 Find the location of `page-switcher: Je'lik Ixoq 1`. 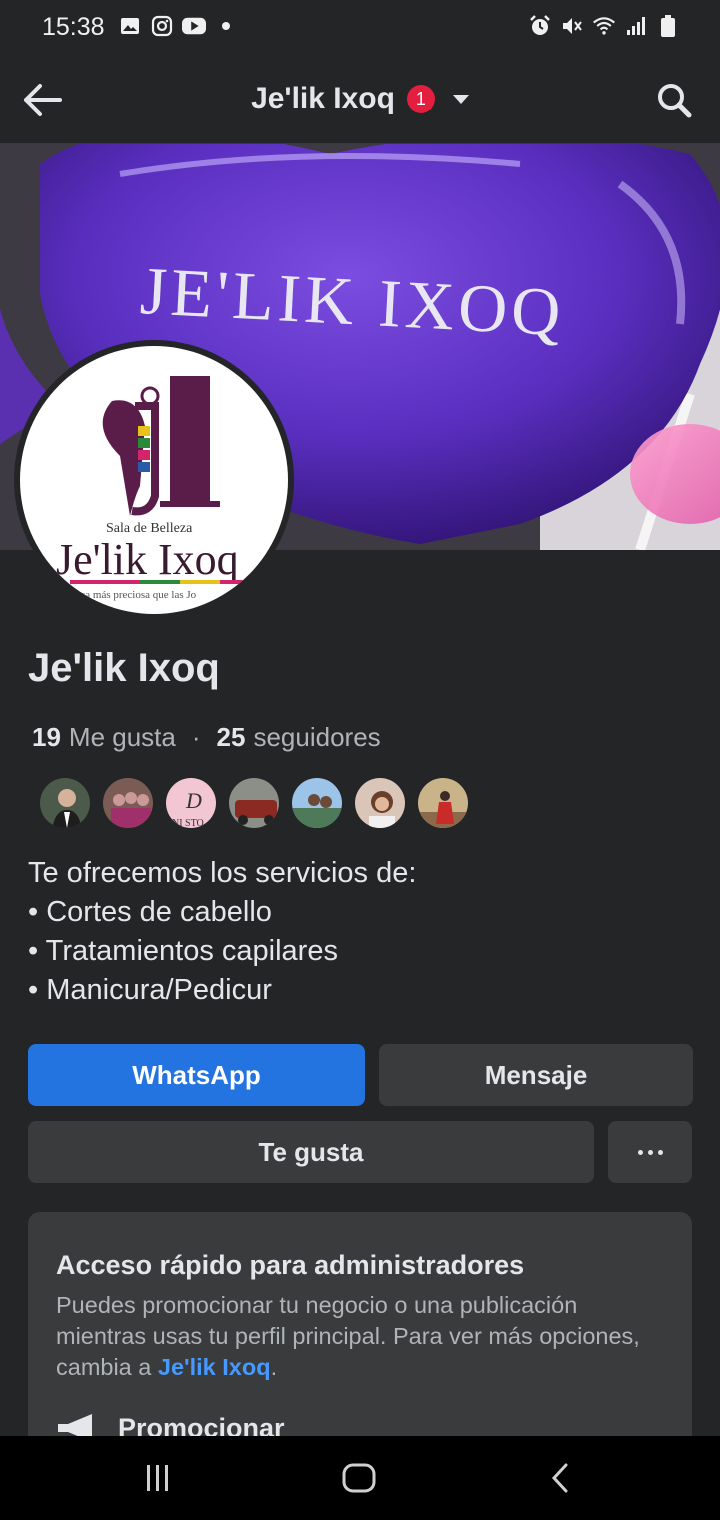

page-switcher: Je'lik Ixoq 1 is located at coordinates (360, 99).